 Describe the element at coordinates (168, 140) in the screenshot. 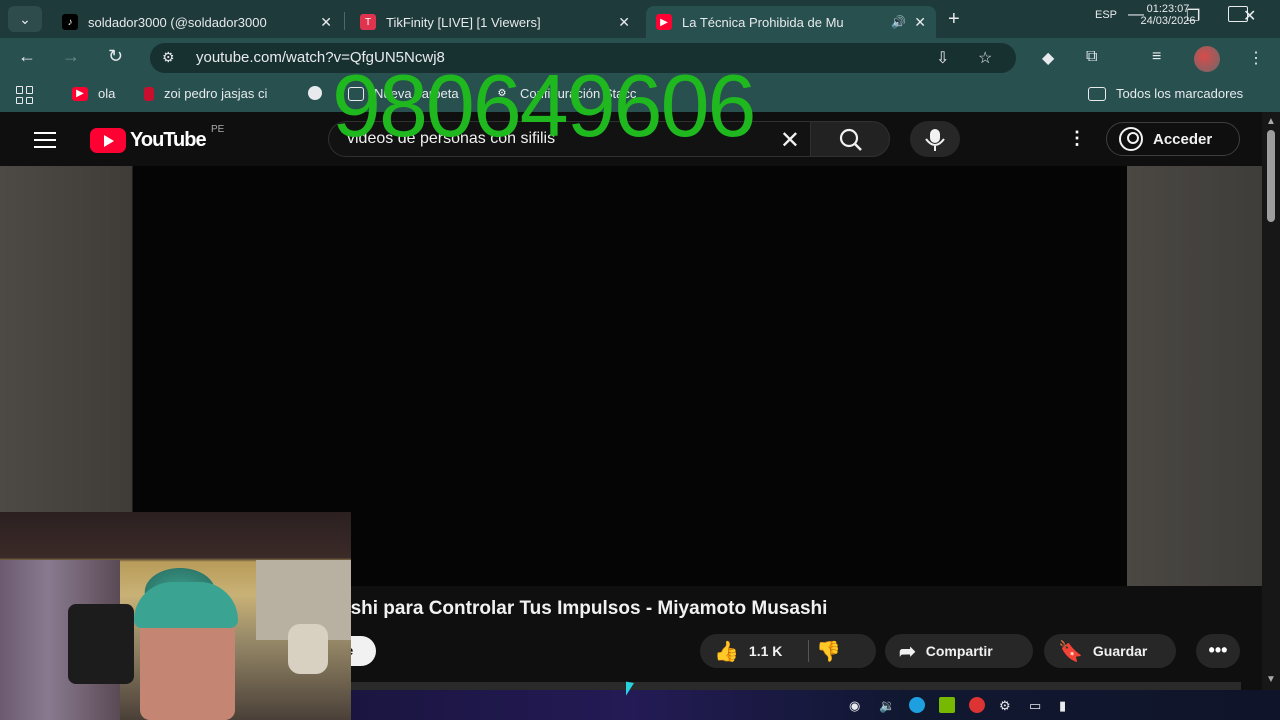

I see `youtube-wordmark: YouTube` at that location.